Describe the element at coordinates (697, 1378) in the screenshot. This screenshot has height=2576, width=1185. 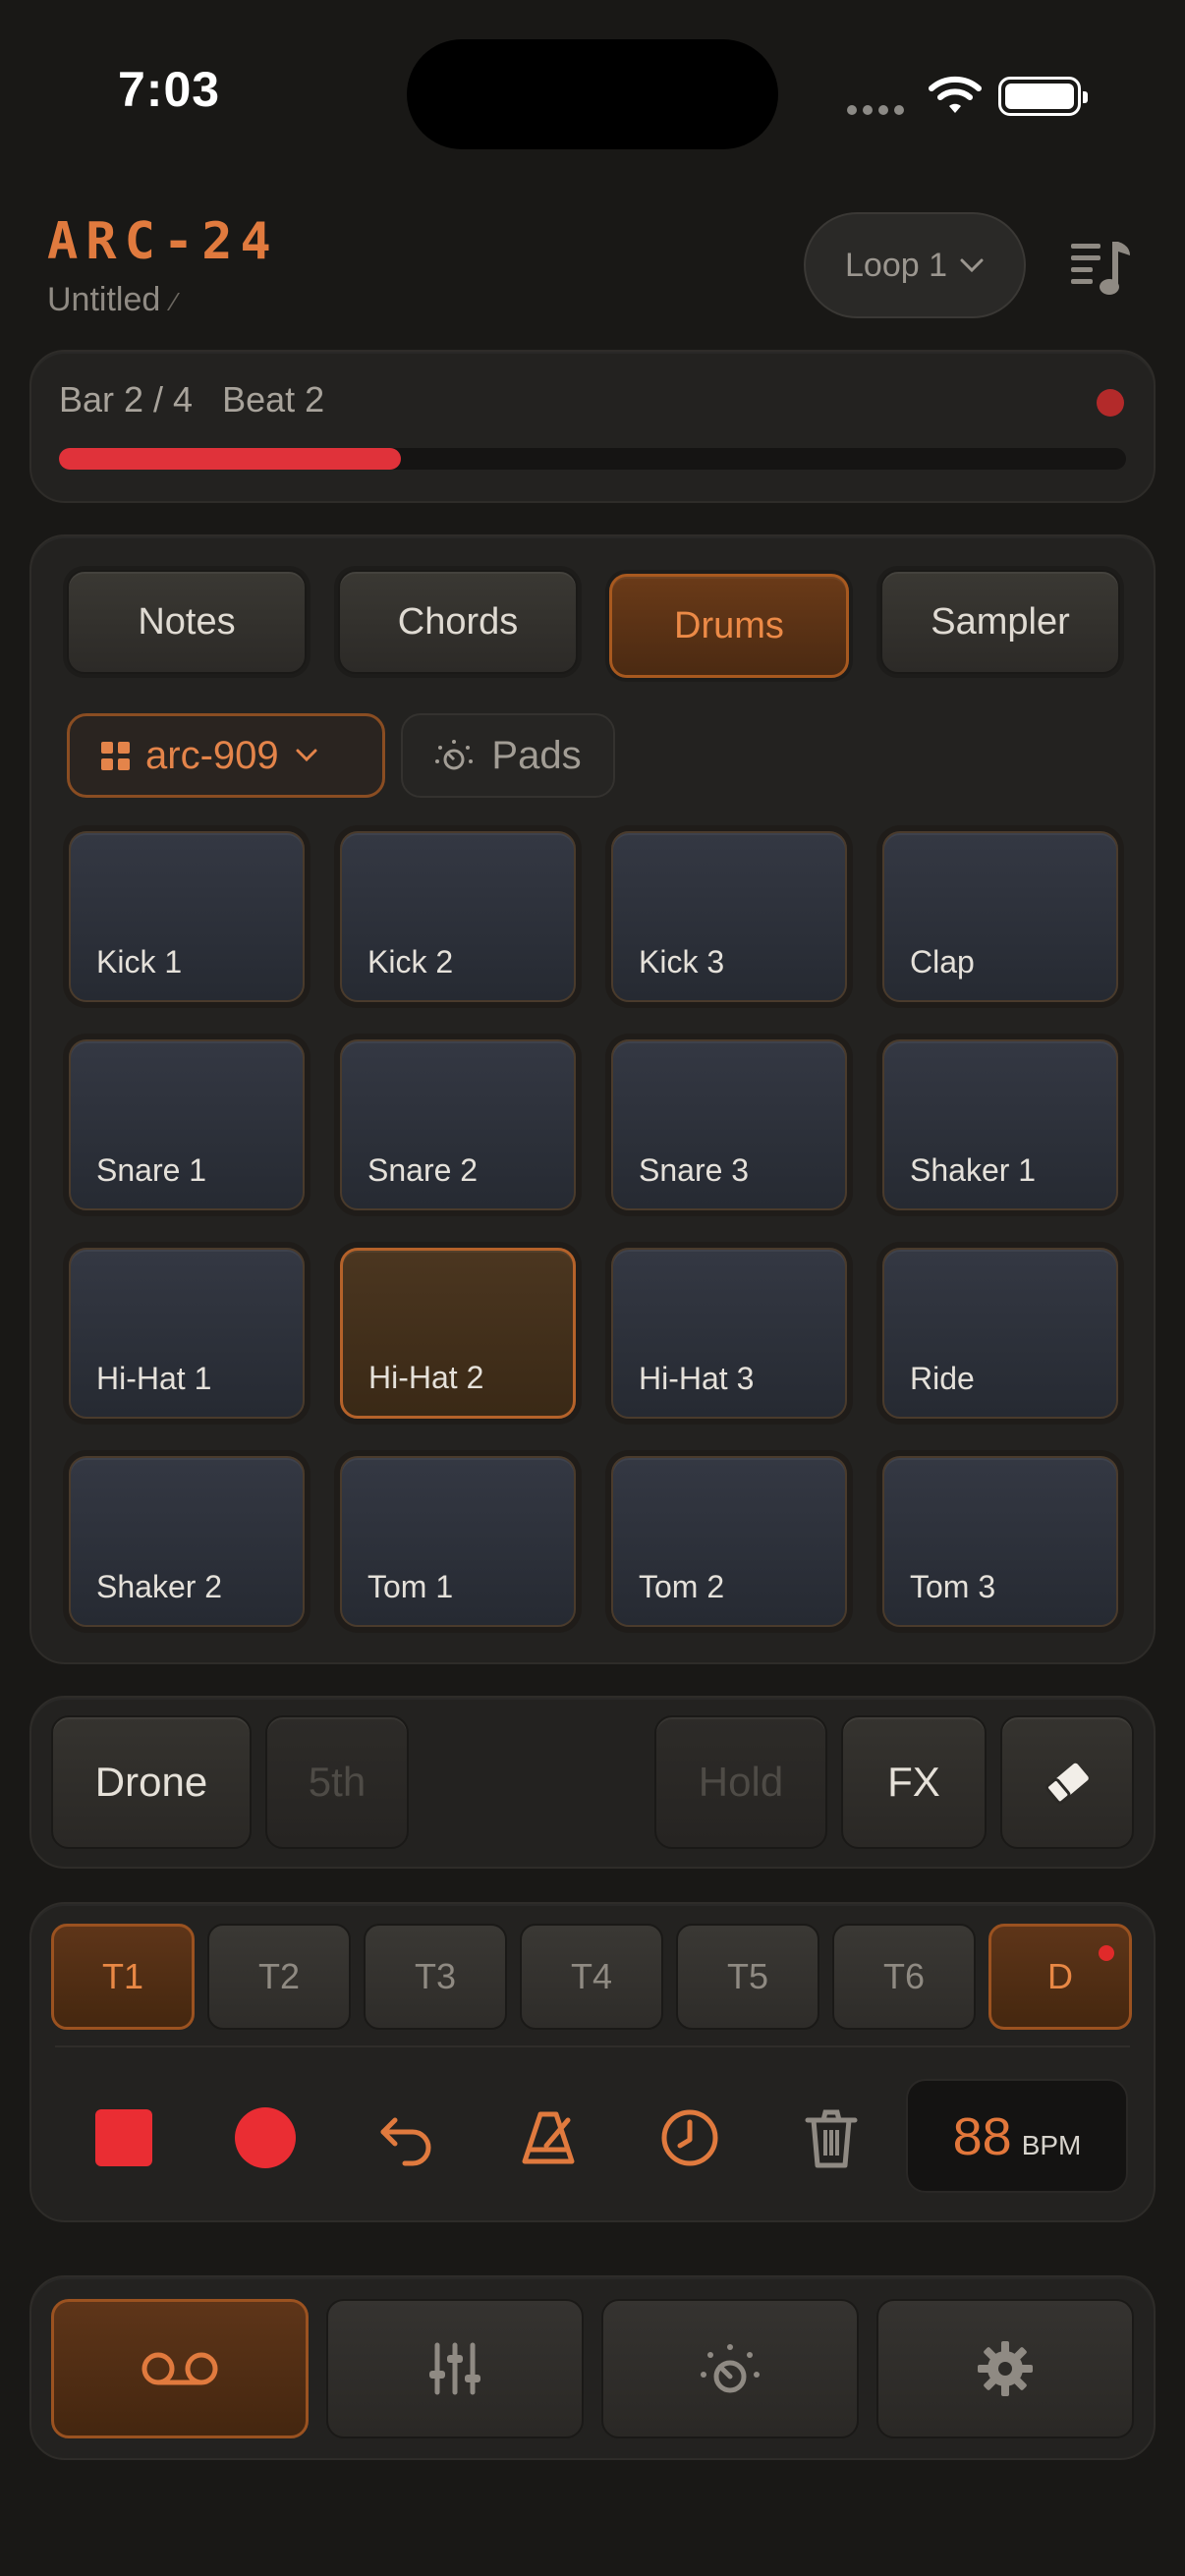
I see `drum-pad-label: Hi-Hat 3` at that location.